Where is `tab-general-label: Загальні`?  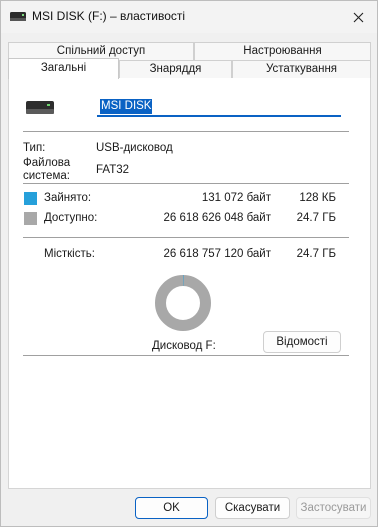
tab-general-label: Загальні is located at coordinates (63, 68).